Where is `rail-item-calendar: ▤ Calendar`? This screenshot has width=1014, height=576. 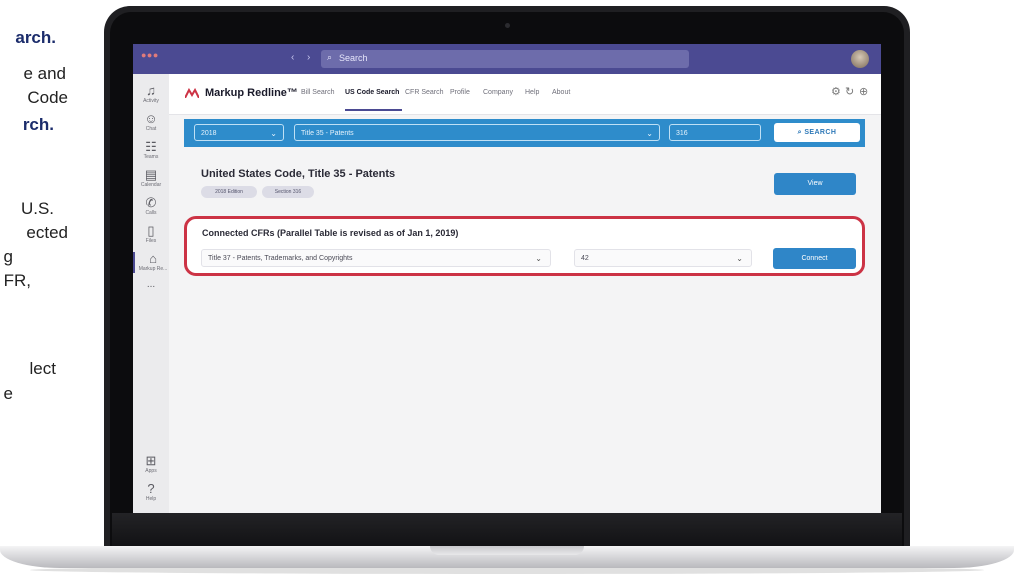 rail-item-calendar: ▤ Calendar is located at coordinates (151, 178).